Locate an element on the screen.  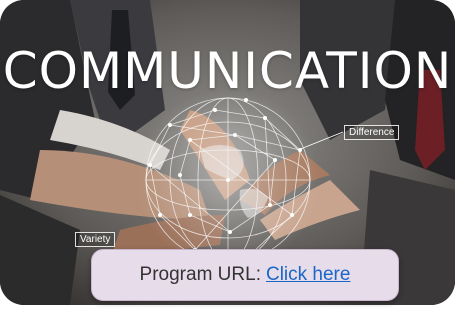
tag-variety: Variety is located at coordinates (95, 239).